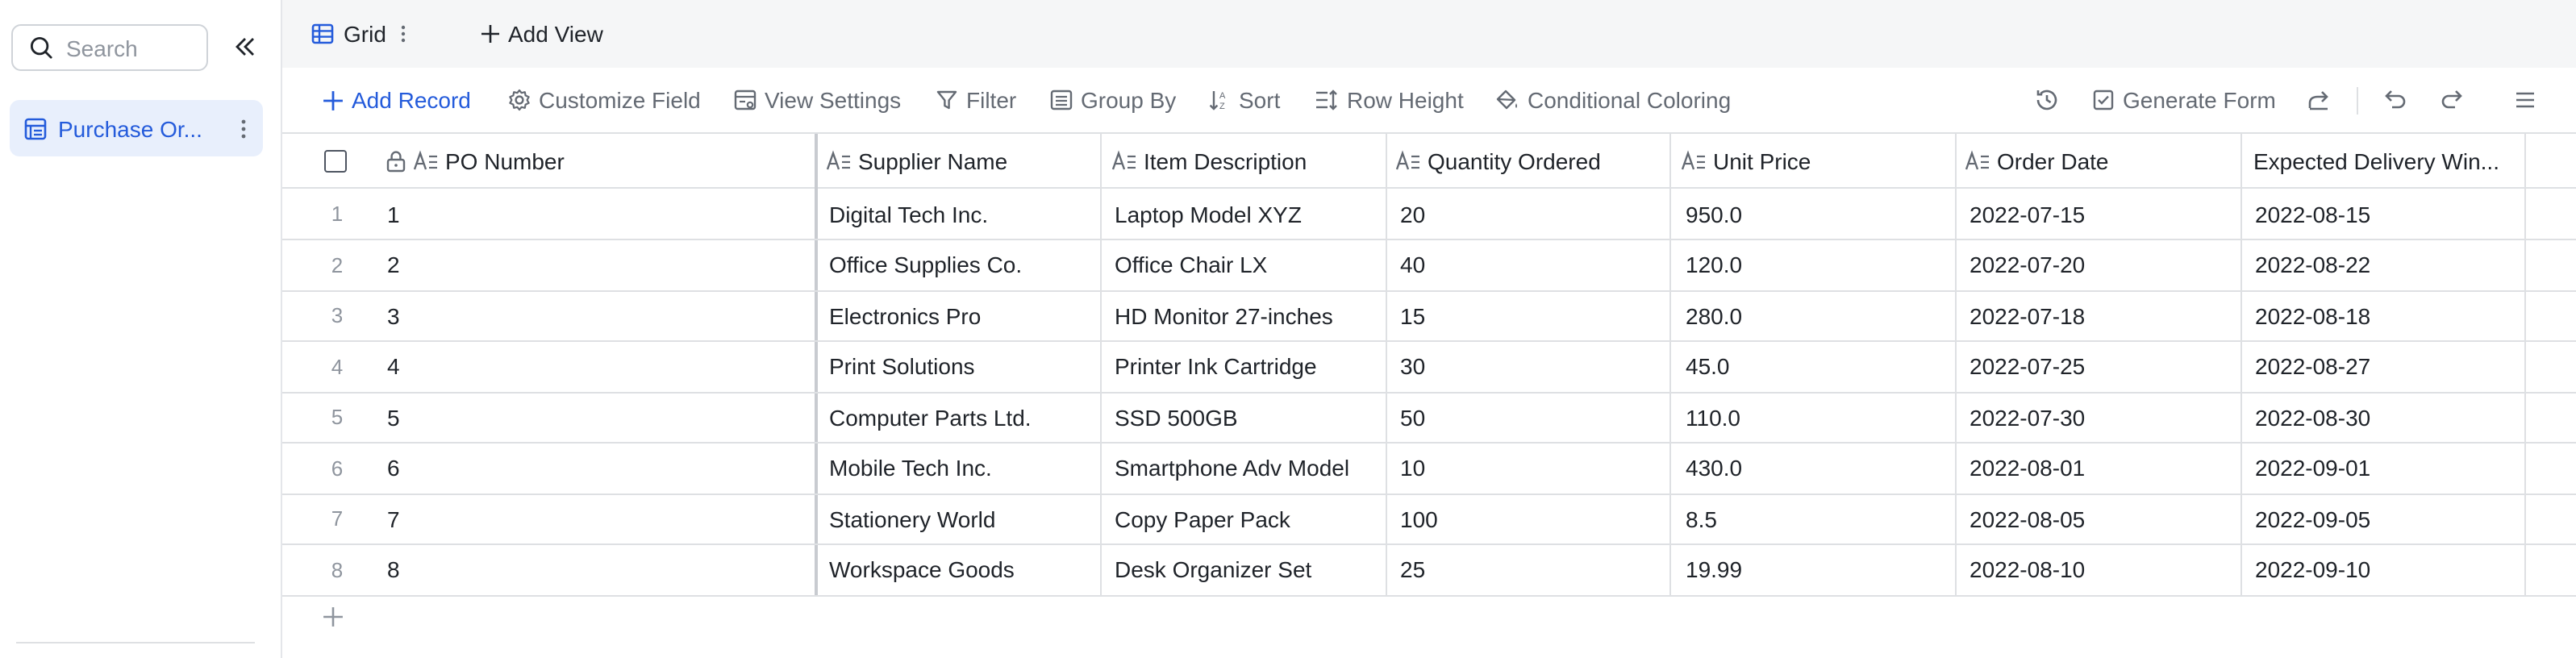 The width and height of the screenshot is (2576, 658). What do you see at coordinates (1248, 366) in the screenshot?
I see `table-cell: Printer Ink Cartridge` at bounding box center [1248, 366].